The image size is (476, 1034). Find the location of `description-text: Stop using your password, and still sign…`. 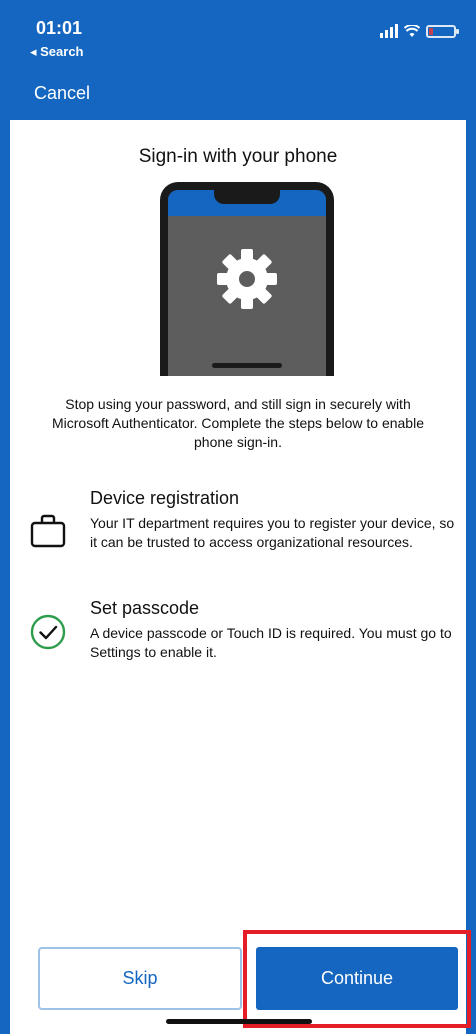

description-text: Stop using your password, and still sign… is located at coordinates (238, 423).